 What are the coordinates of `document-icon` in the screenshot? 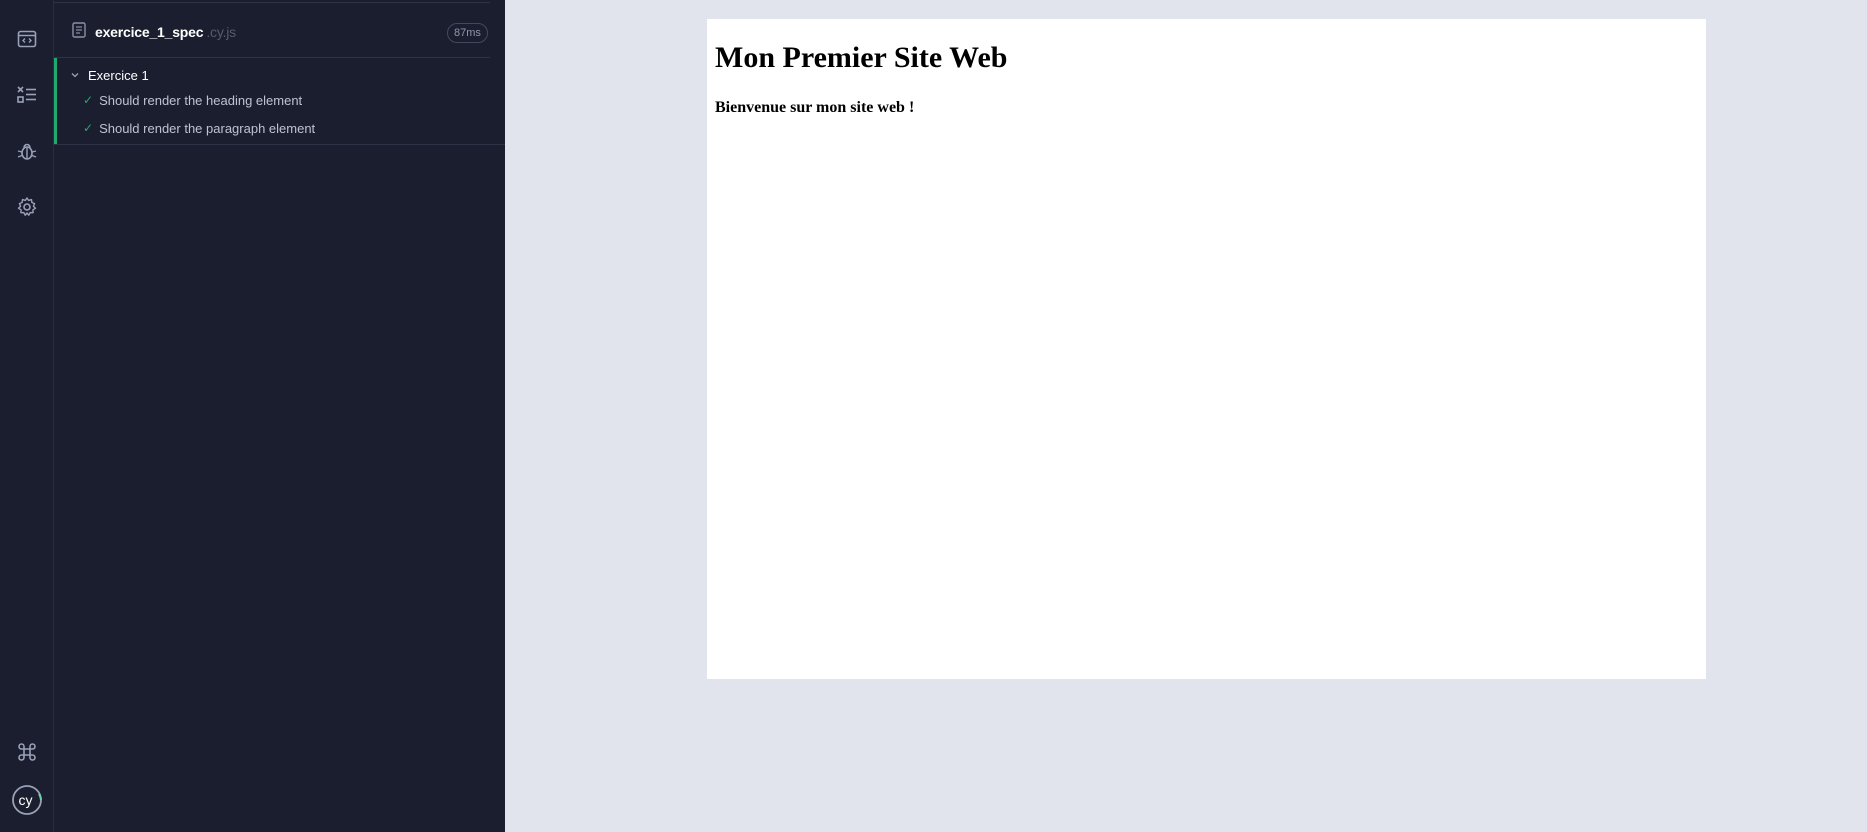 It's located at (79, 30).